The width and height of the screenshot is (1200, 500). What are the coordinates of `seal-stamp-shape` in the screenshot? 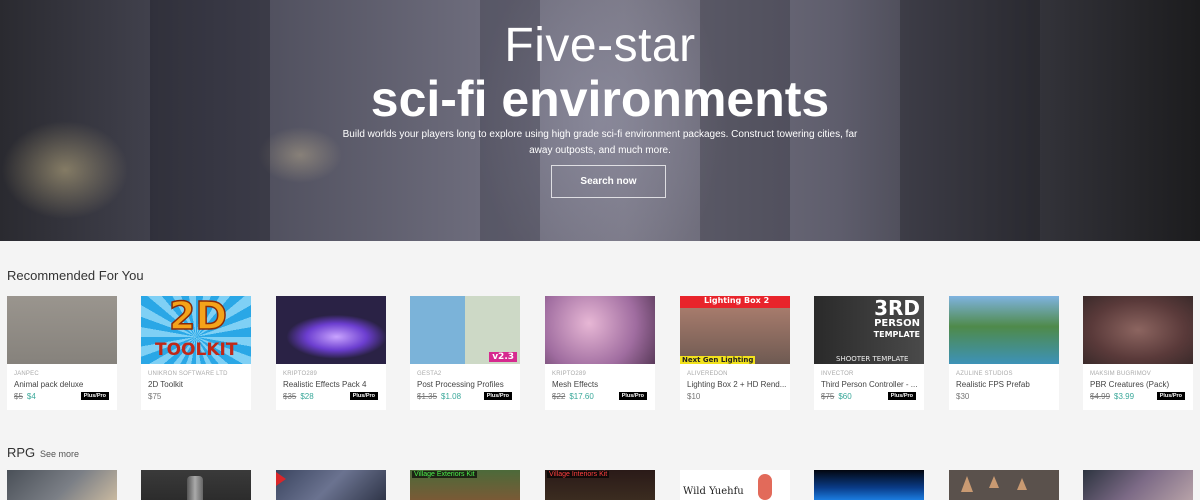 It's located at (765, 487).